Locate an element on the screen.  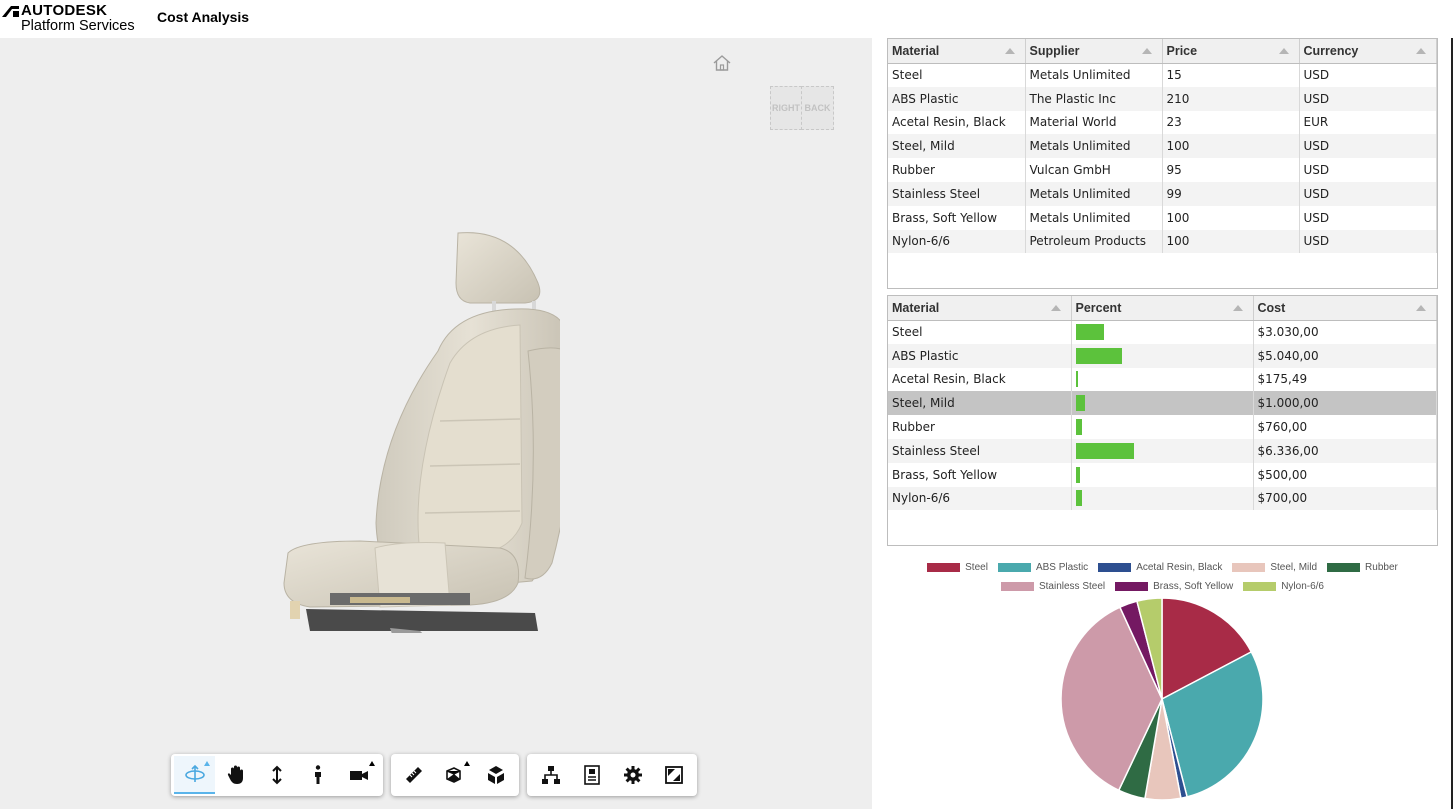
table-row: Steel, Mild Metals Unlimited 100 USD is located at coordinates (1162, 146).